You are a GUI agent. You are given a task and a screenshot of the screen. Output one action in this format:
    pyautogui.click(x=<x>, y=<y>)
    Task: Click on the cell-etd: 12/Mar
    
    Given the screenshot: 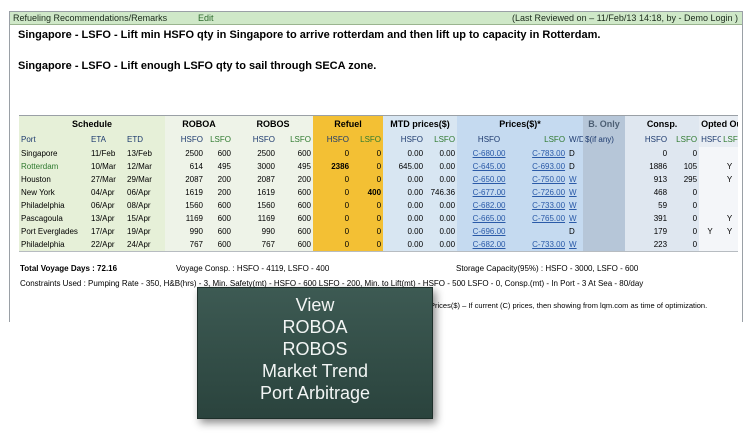 What is the action you would take?
    pyautogui.click(x=145, y=166)
    